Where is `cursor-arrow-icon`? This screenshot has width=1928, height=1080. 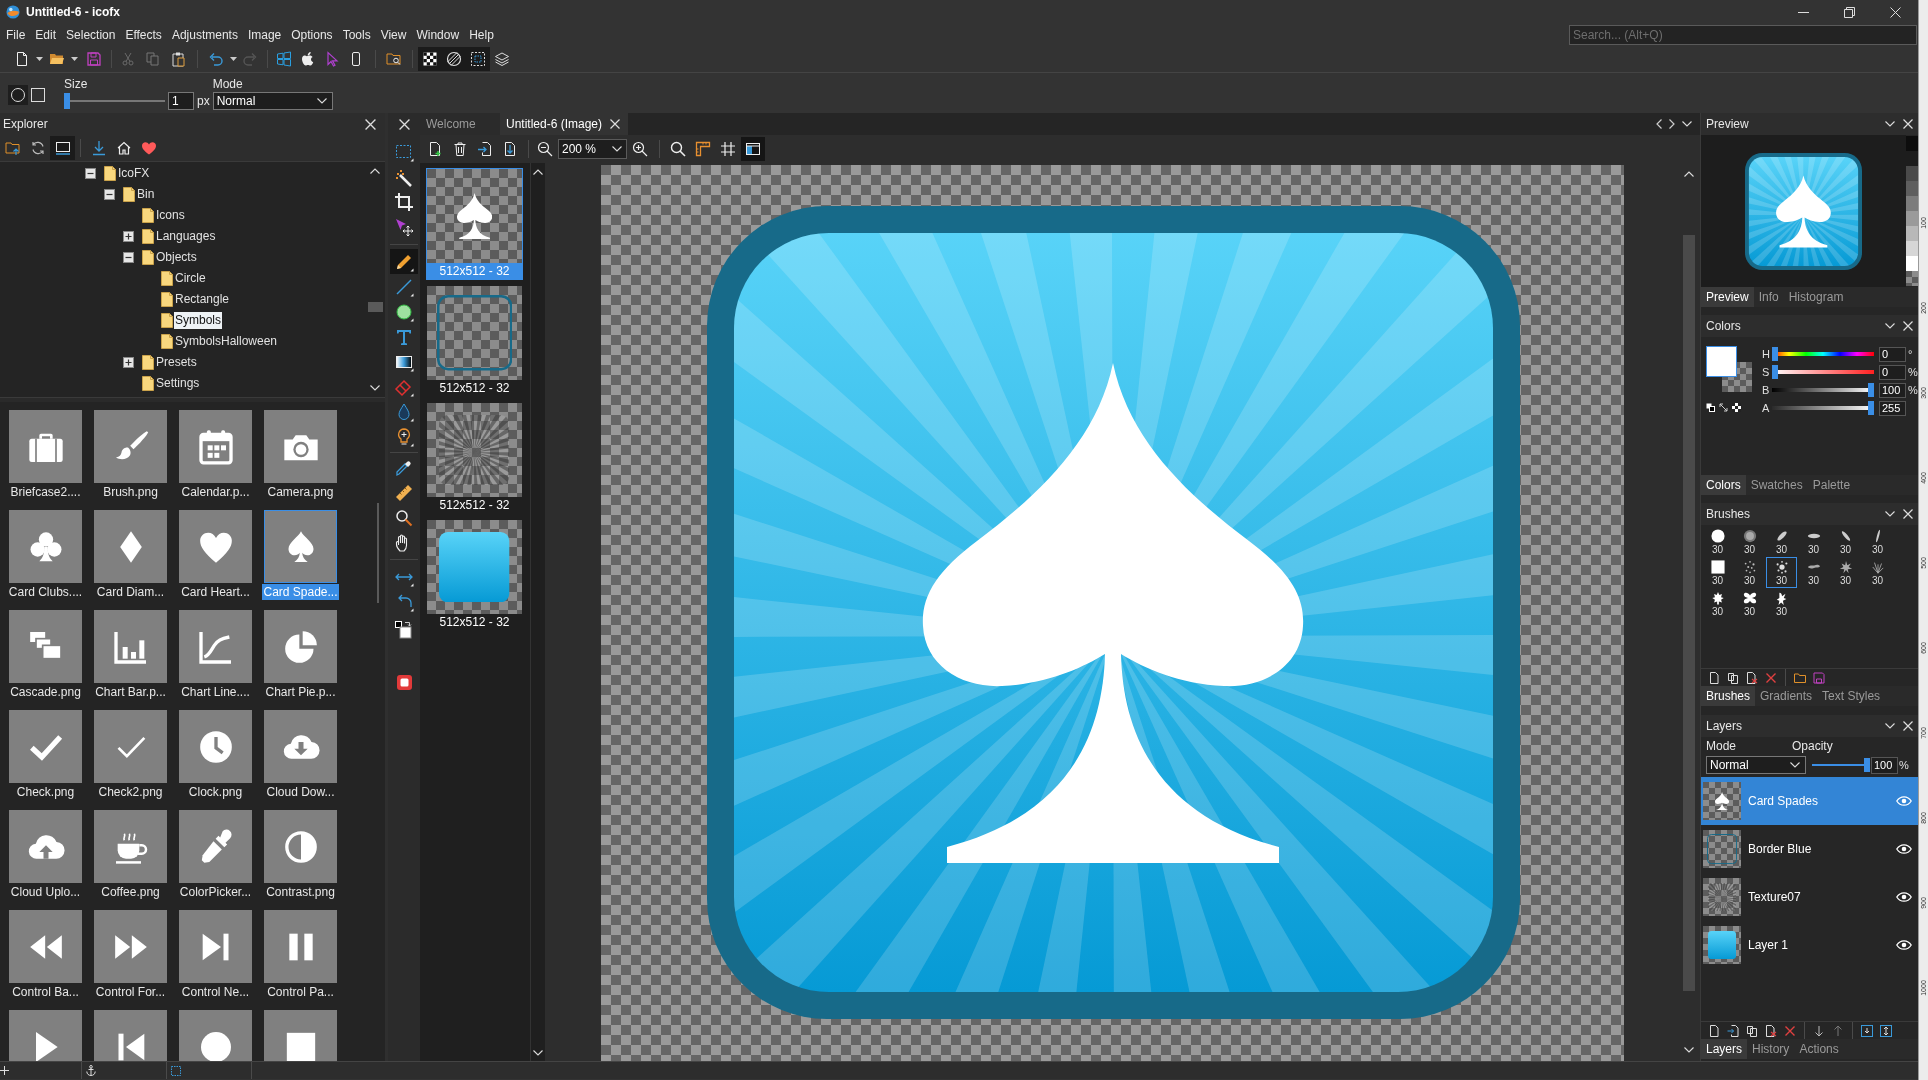
cursor-arrow-icon is located at coordinates (332, 59).